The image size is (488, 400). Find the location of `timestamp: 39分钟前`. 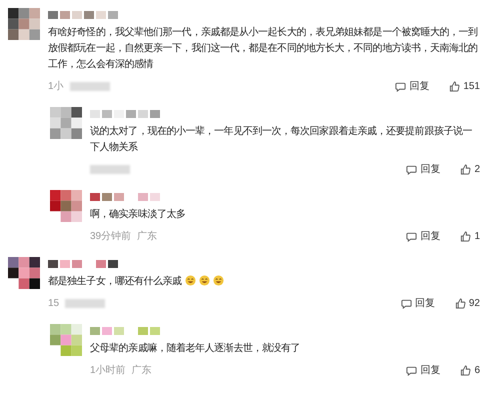

timestamp: 39分钟前 is located at coordinates (111, 236).